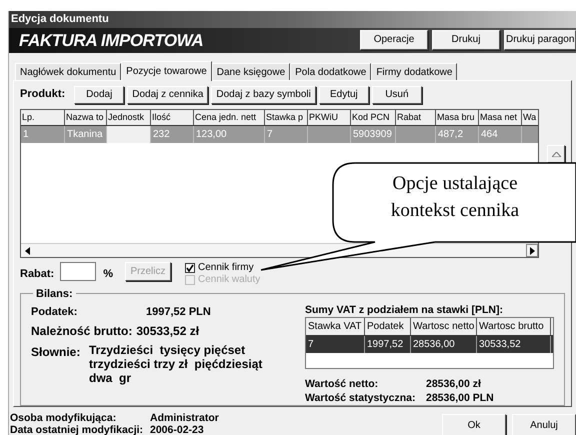 This screenshot has height=435, width=576. I want to click on product-button: Dodaj z bazy symboli, so click(263, 95).